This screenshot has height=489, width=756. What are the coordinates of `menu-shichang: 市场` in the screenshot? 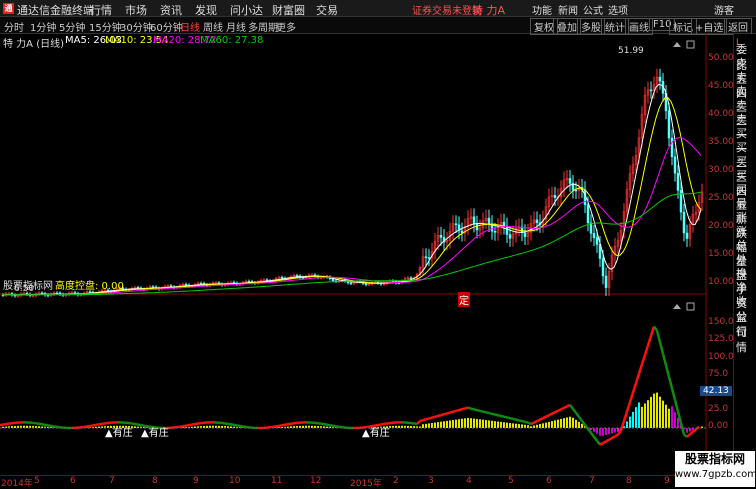 It's located at (136, 10).